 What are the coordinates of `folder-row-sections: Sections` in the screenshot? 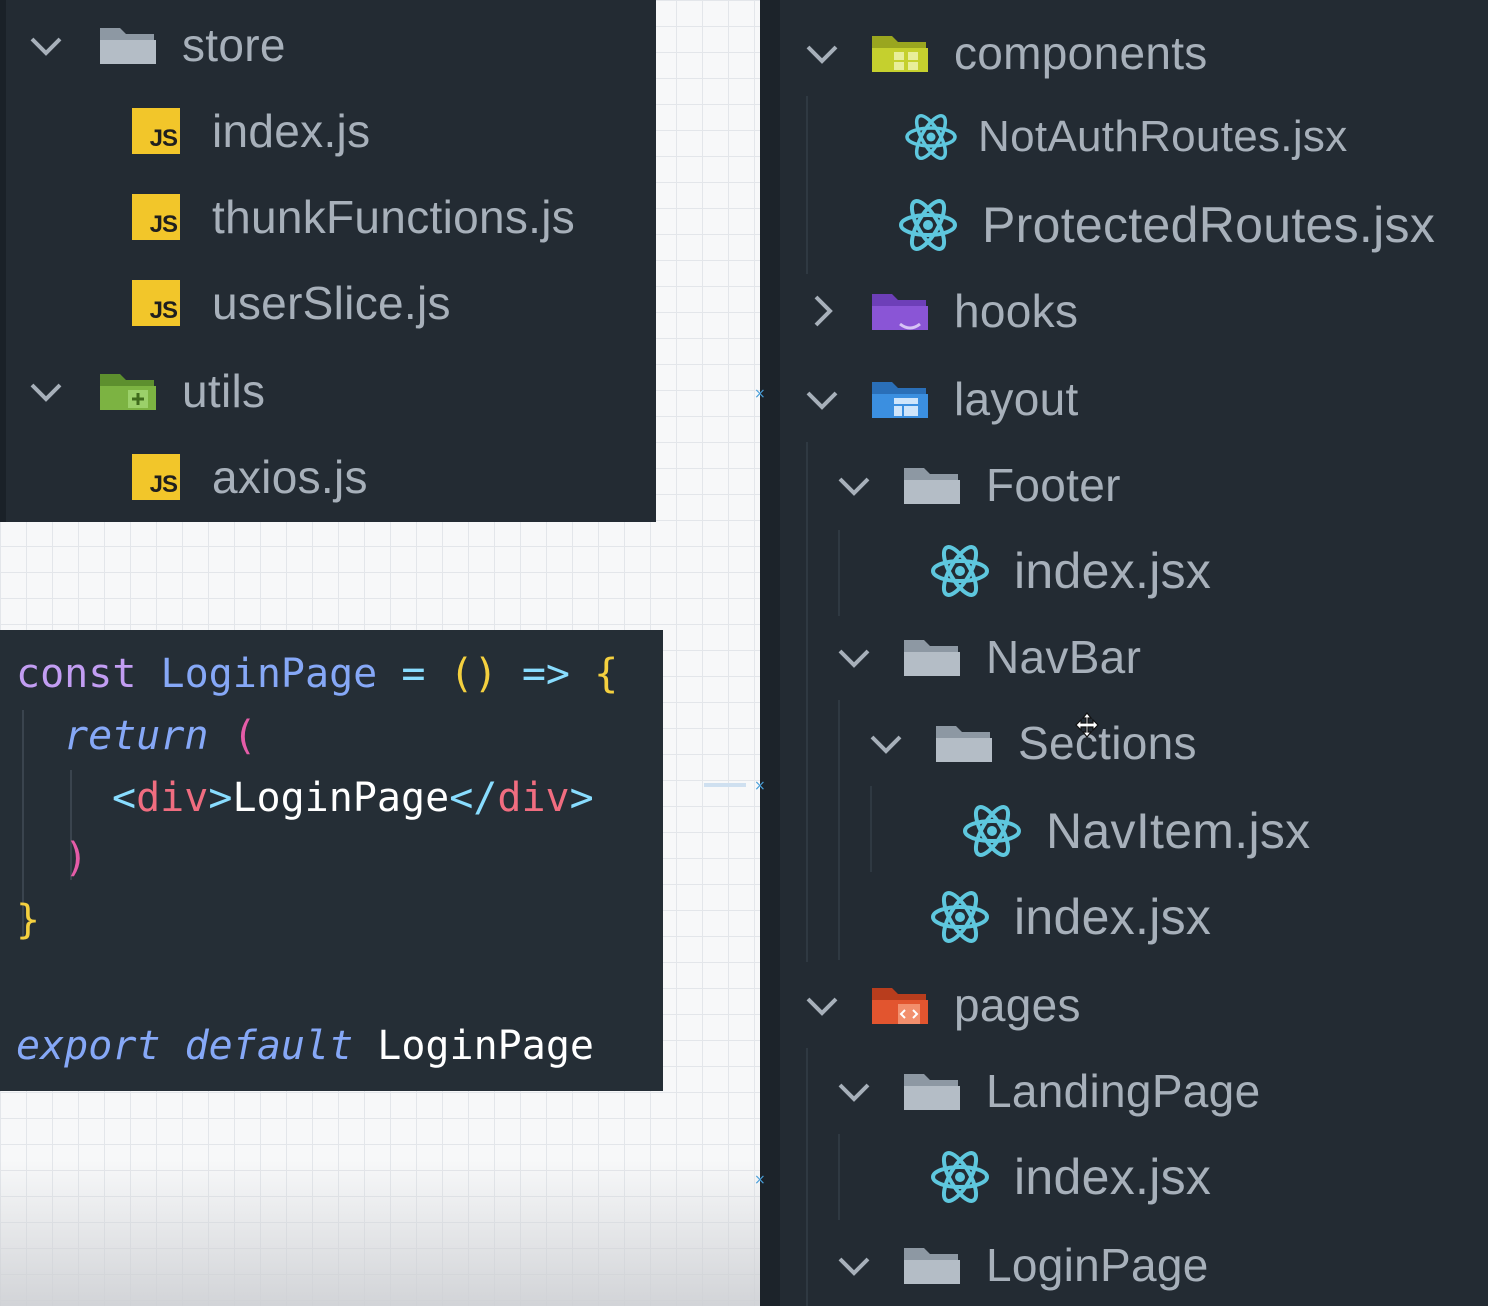 It's located at (1030, 743).